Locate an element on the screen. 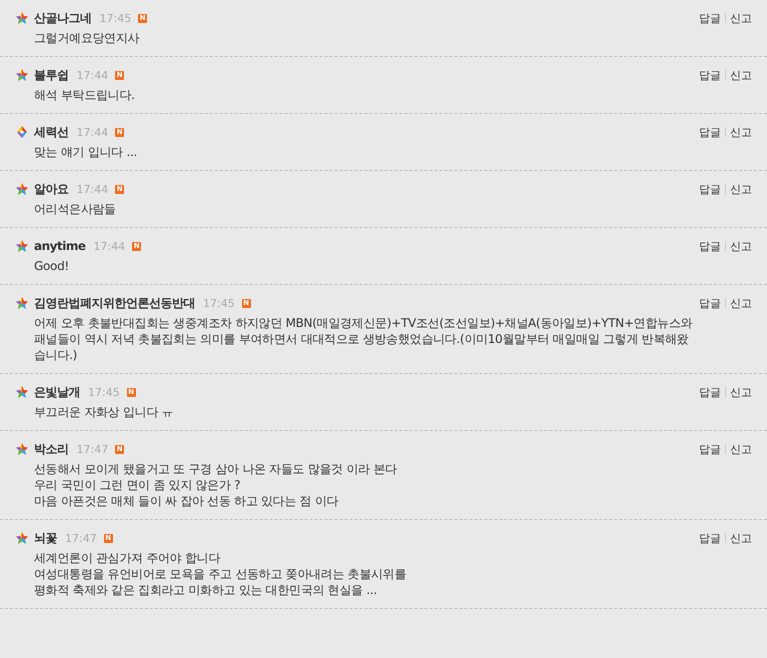  comment-text: 해석 부탁드립니다. is located at coordinates (85, 95).